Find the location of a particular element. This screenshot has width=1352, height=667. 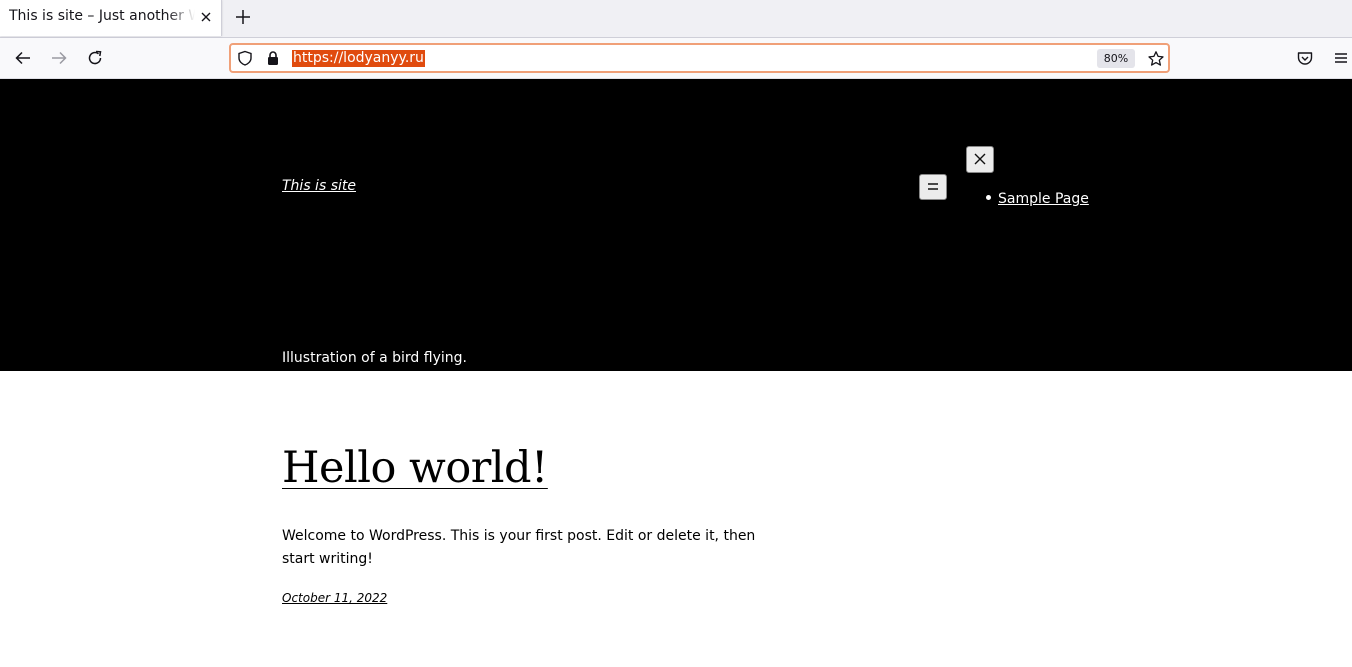

navigation-toolbar: https://lodyanyy.ru 80% is located at coordinates (676, 58).